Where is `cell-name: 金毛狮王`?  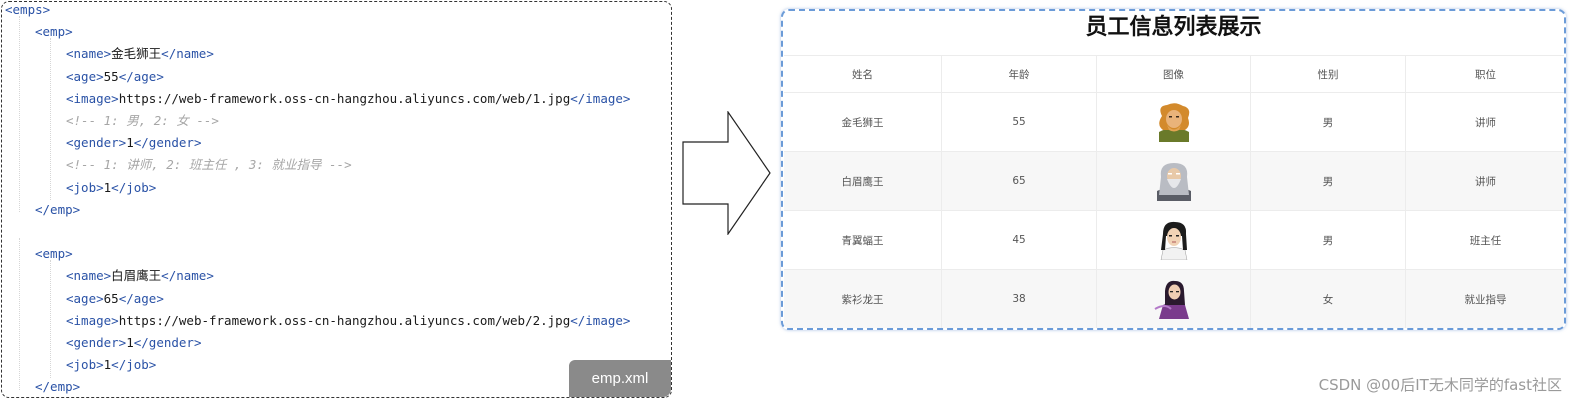 cell-name: 金毛狮王 is located at coordinates (863, 122).